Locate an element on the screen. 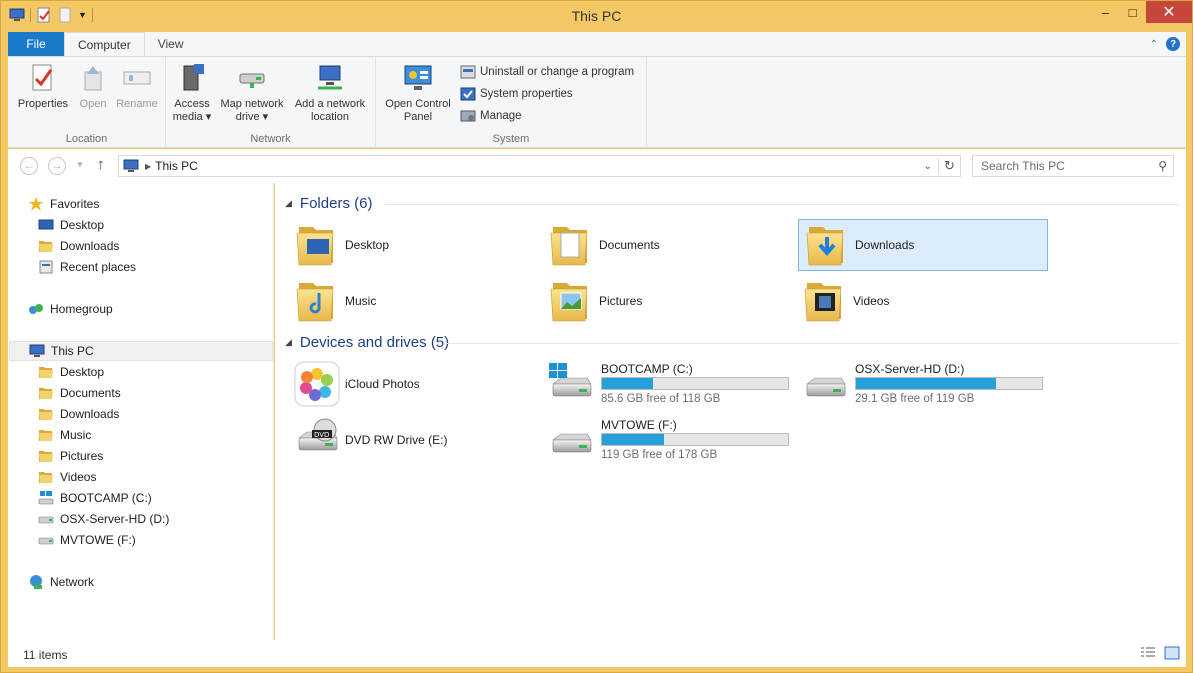 This screenshot has width=1193, height=673. sidebar-item-pc-downloads: Downloads is located at coordinates (78, 414).